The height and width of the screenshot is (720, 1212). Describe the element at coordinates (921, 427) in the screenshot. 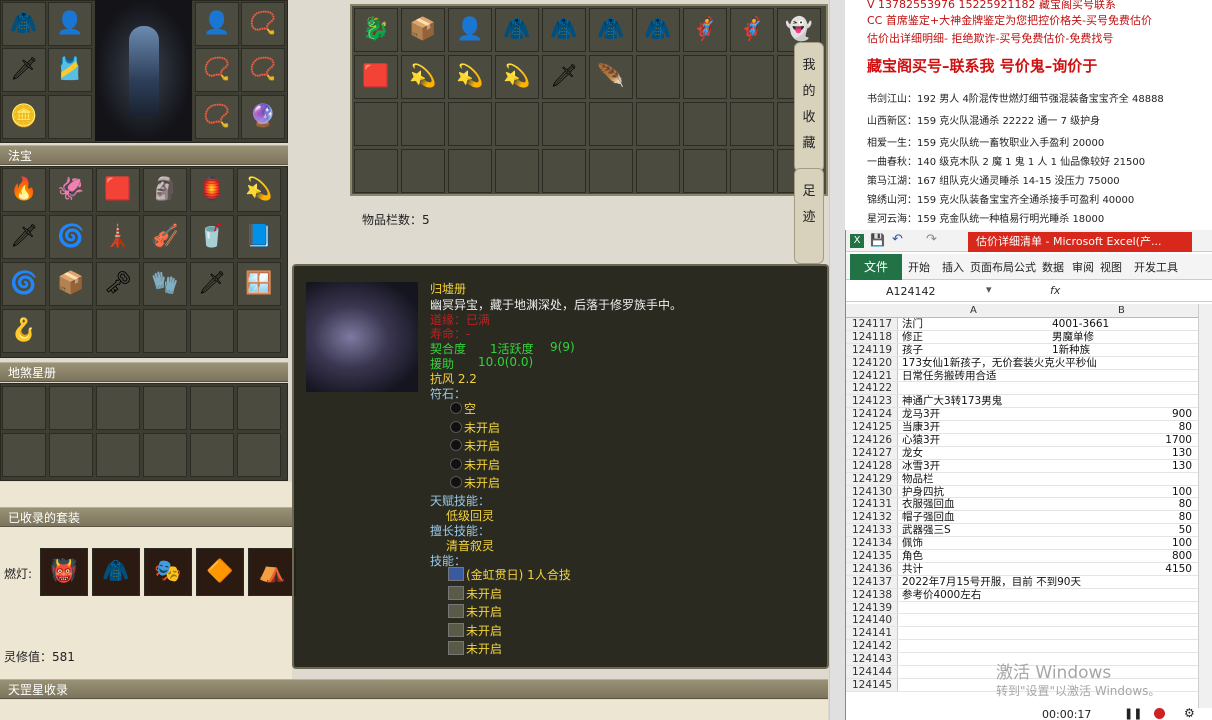

I see `cell-a: 当康3开` at that location.